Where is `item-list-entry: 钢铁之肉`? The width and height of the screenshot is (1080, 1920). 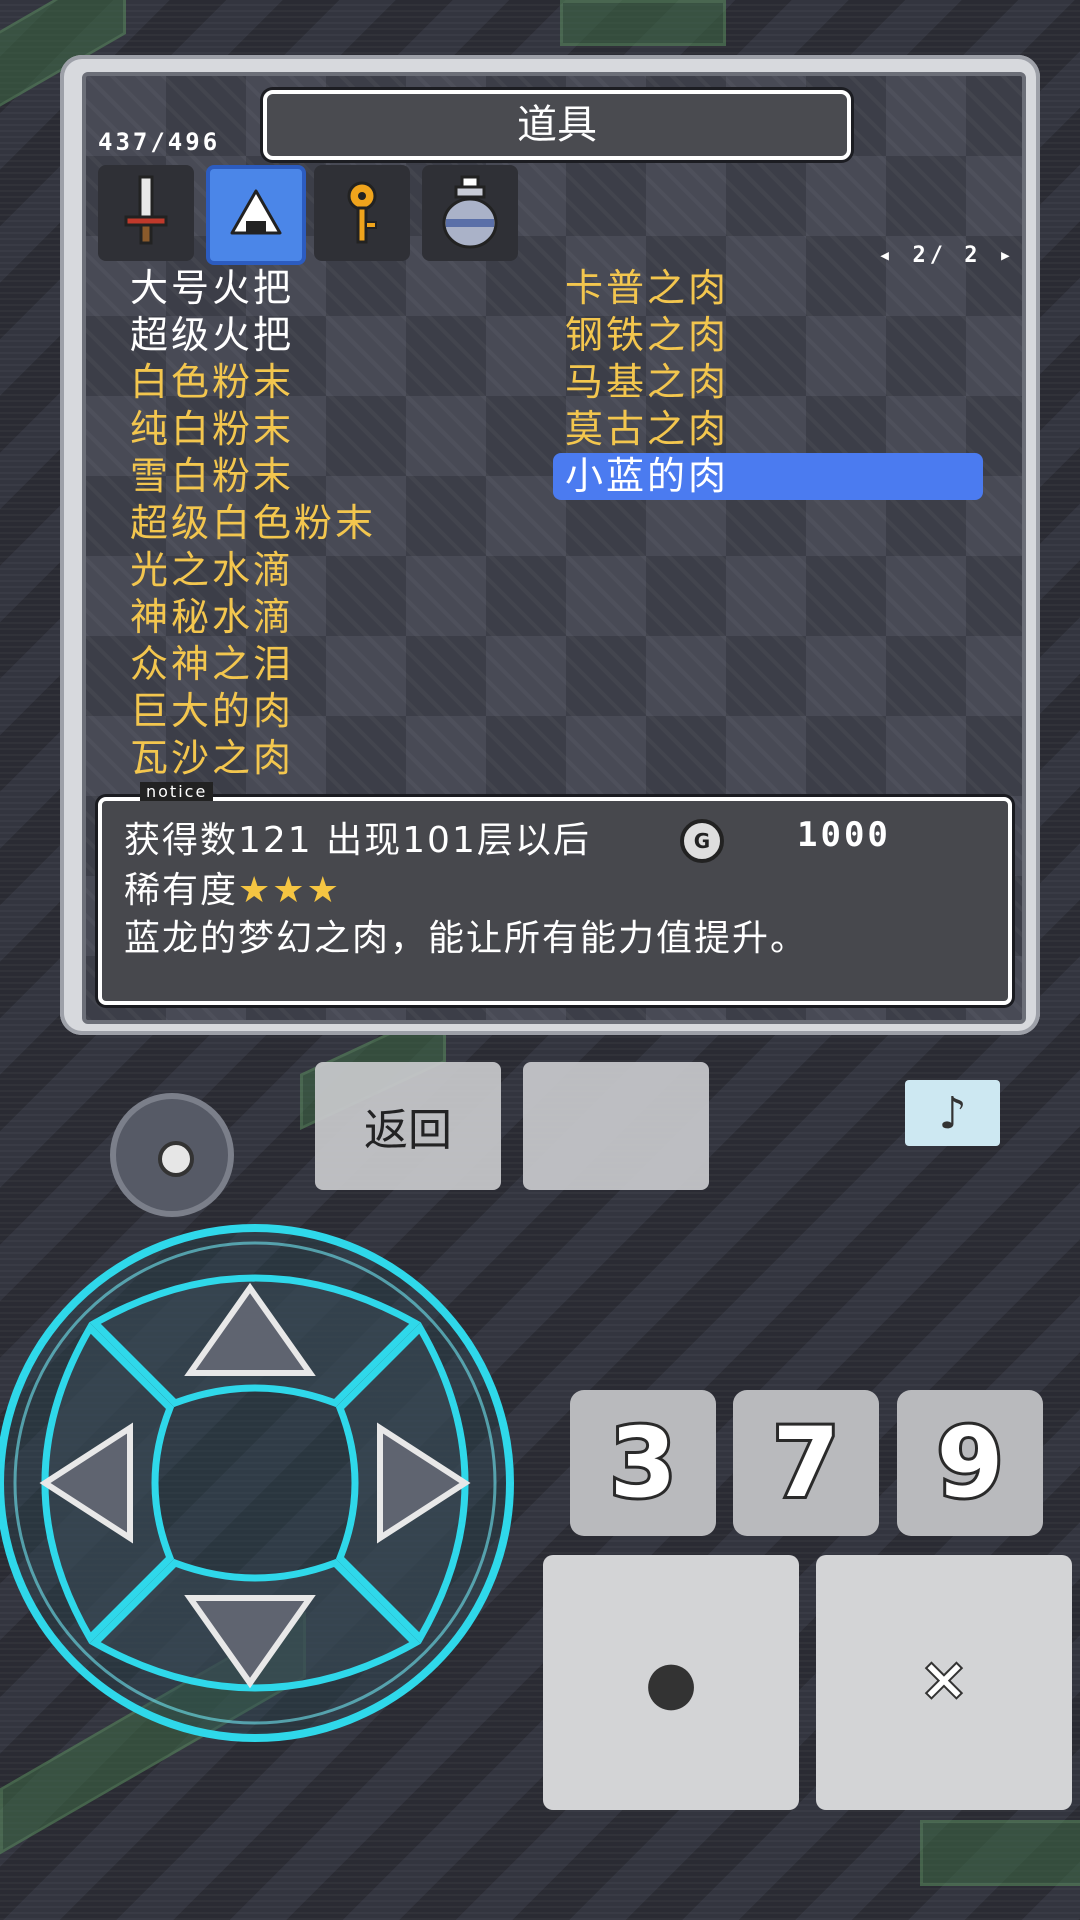 item-list-entry: 钢铁之肉 is located at coordinates (774, 335).